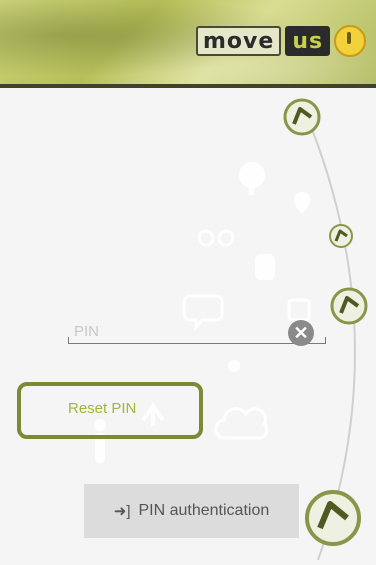 This screenshot has width=376, height=565. I want to click on tree-trunk-icon, so click(251, 190).